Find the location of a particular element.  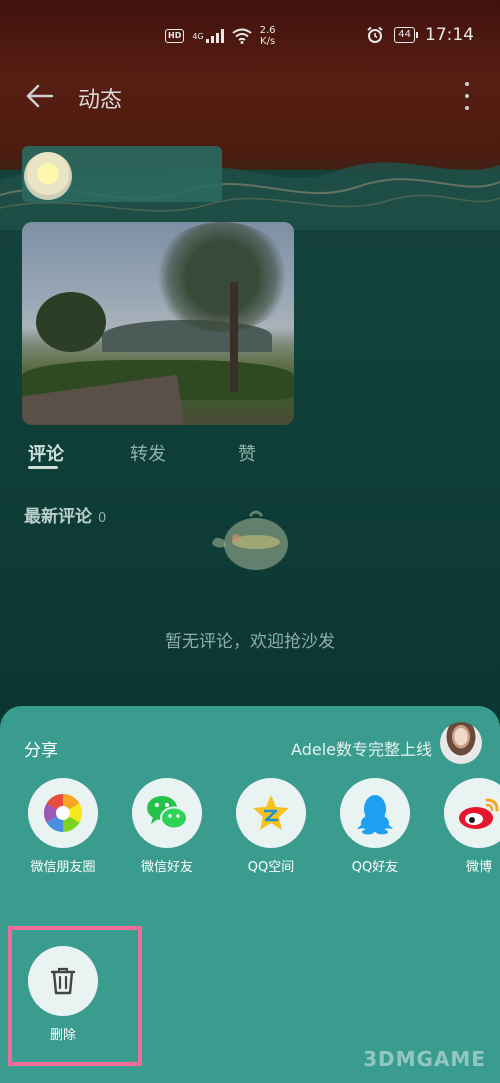

trash-icon is located at coordinates (63, 981).